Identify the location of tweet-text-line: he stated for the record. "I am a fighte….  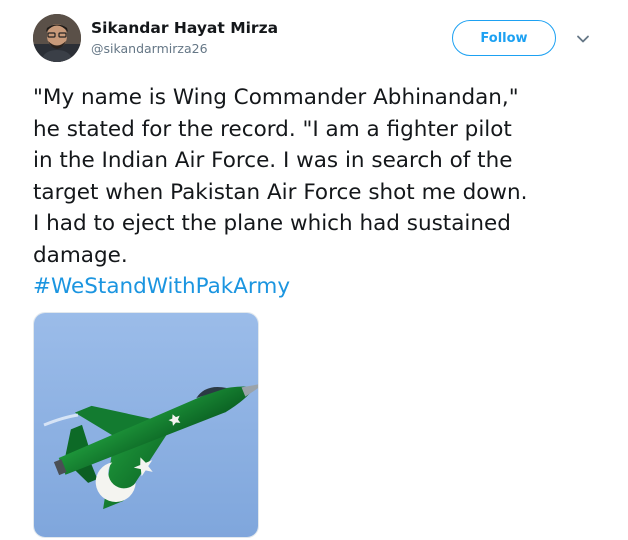
(272, 129).